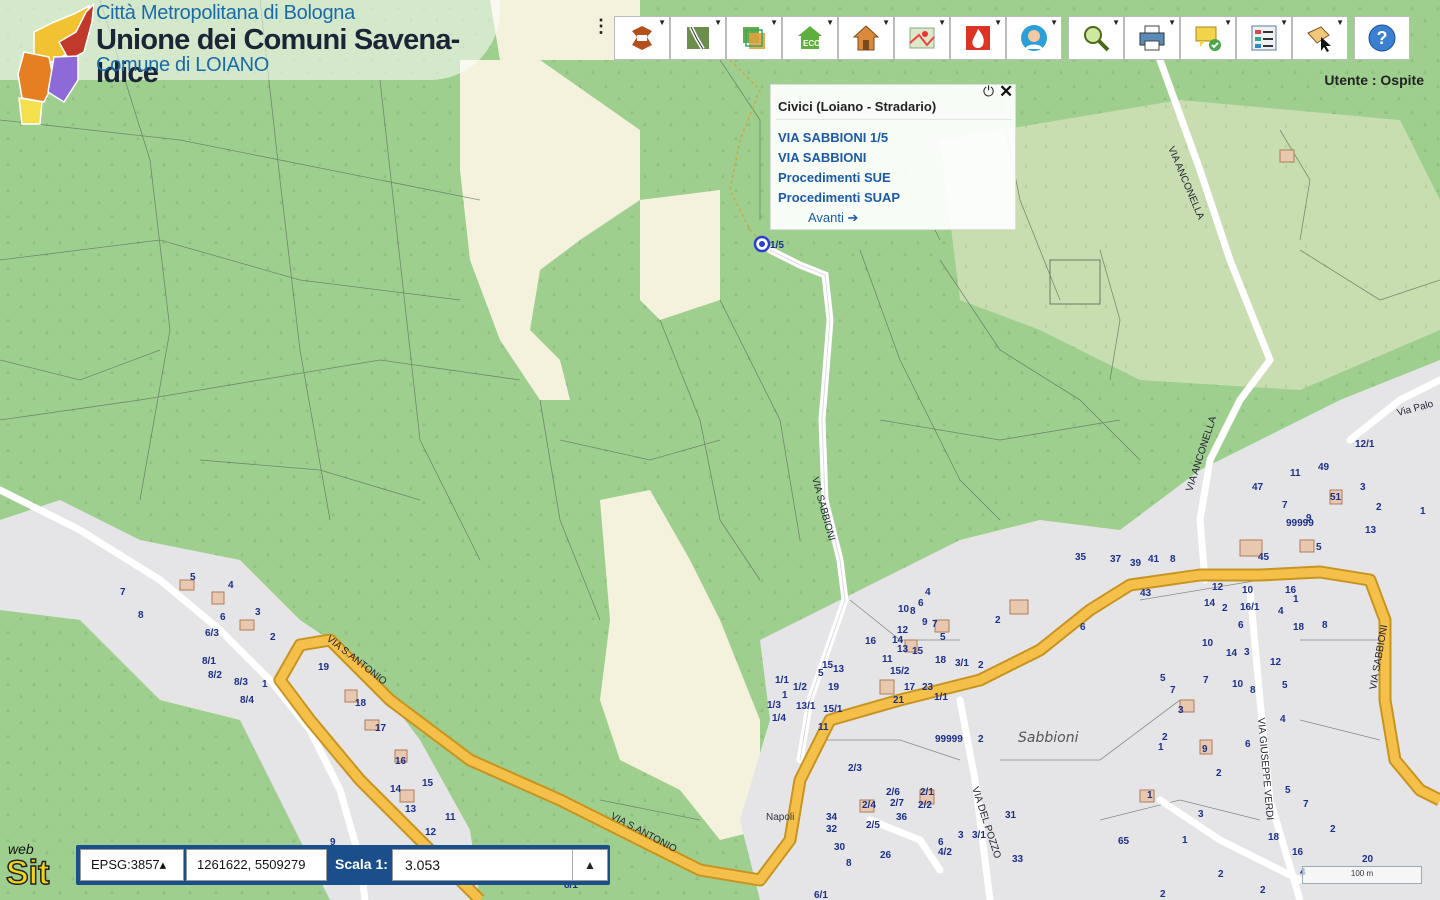  Describe the element at coordinates (988, 91) in the screenshot. I see `power-icon: ⏻` at that location.